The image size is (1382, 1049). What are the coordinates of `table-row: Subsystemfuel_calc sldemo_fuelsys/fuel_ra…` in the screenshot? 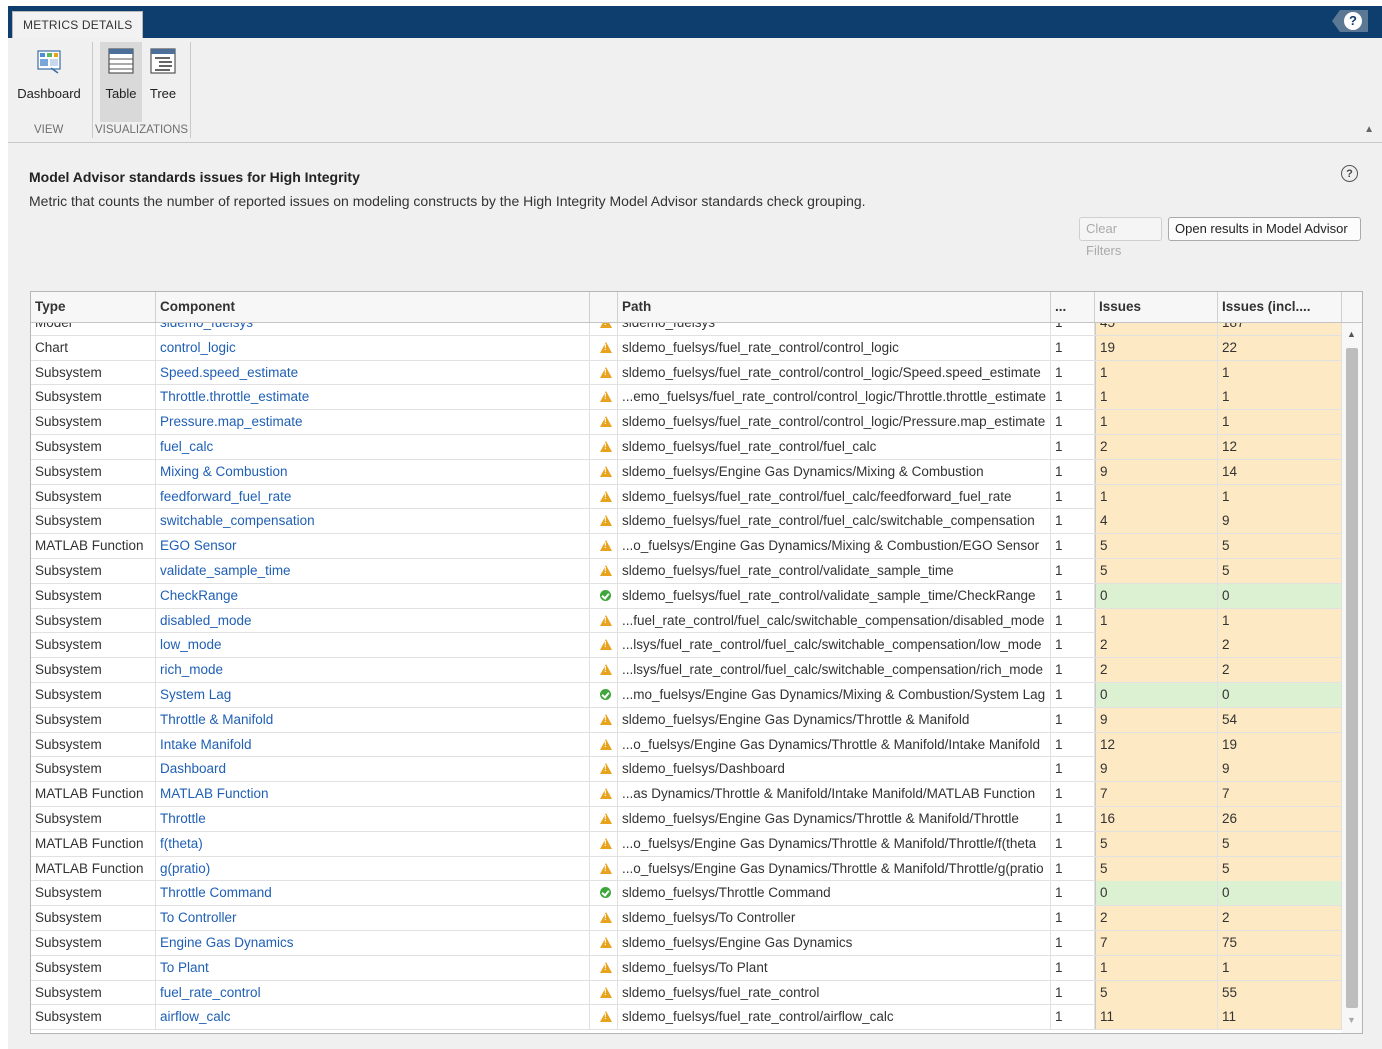 It's located at (686, 447).